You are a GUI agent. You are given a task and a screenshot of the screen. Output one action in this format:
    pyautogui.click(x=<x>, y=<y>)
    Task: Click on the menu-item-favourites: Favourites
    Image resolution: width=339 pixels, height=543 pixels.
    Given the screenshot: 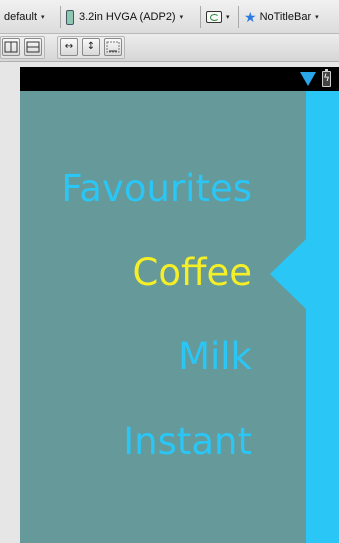 What is the action you would take?
    pyautogui.click(x=156, y=189)
    